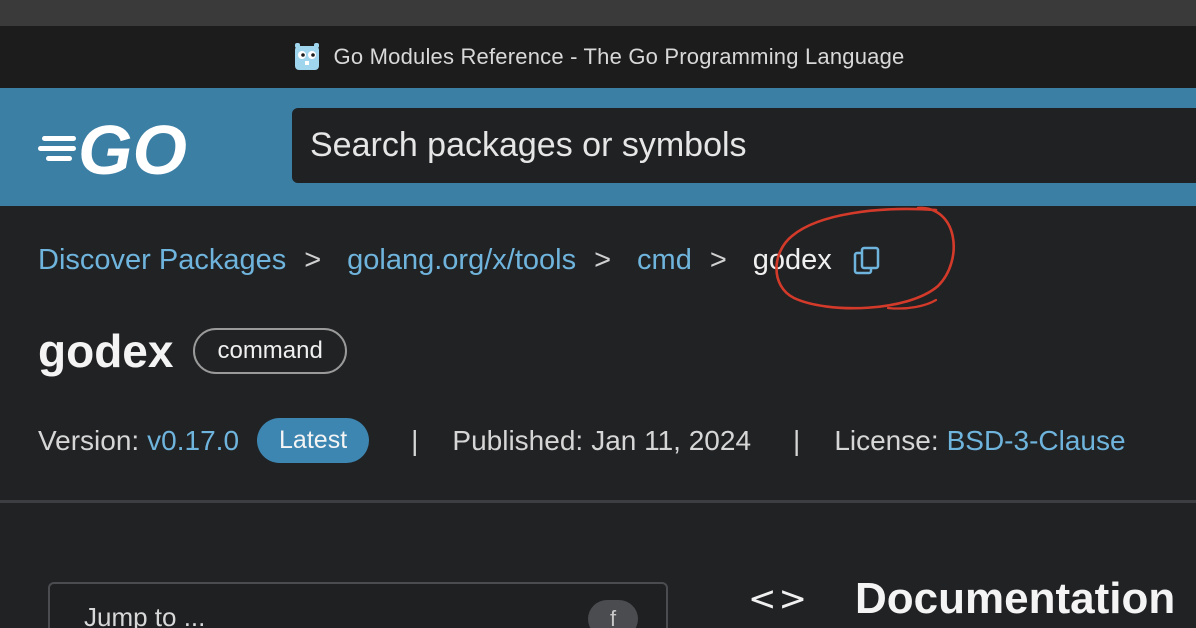 This screenshot has width=1196, height=628. What do you see at coordinates (106, 351) in the screenshot?
I see `package-name: godex` at bounding box center [106, 351].